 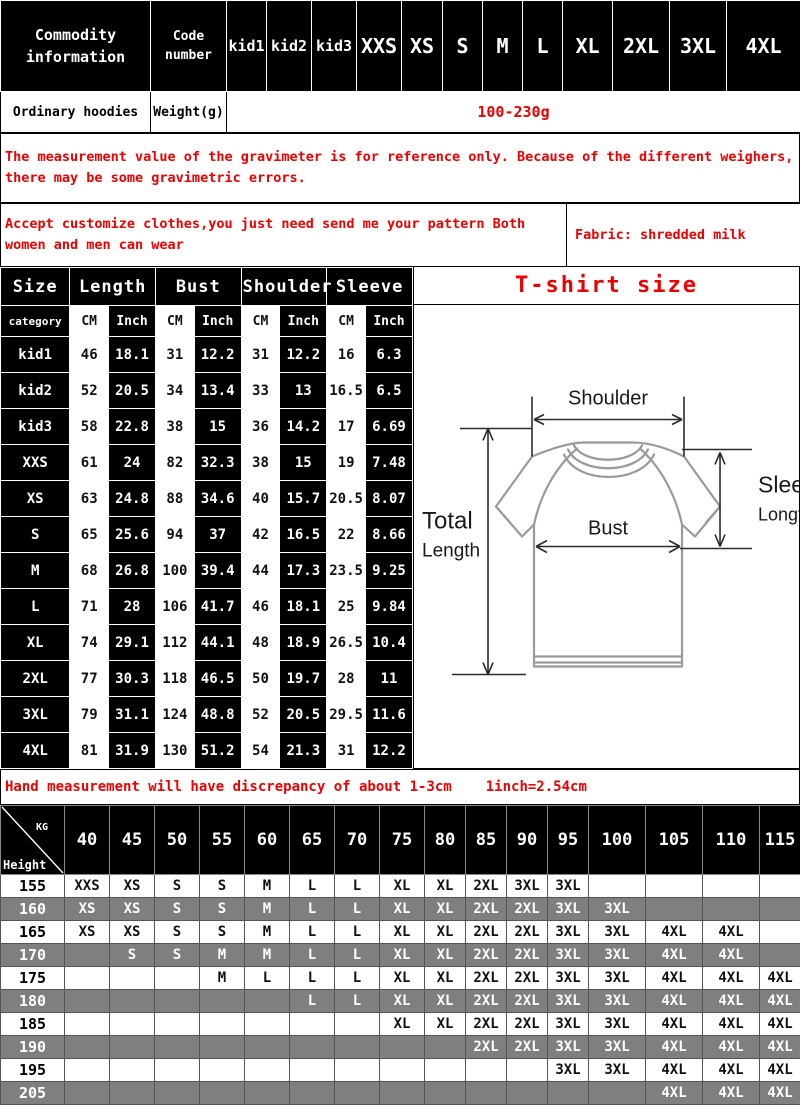 What do you see at coordinates (35, 287) in the screenshot?
I see `header-size: Size` at bounding box center [35, 287].